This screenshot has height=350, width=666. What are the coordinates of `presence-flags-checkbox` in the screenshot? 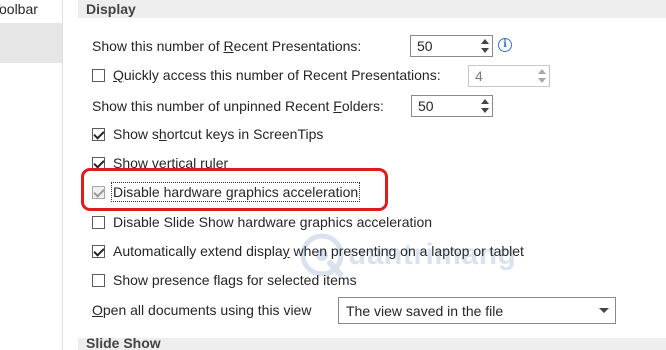 It's located at (98, 280).